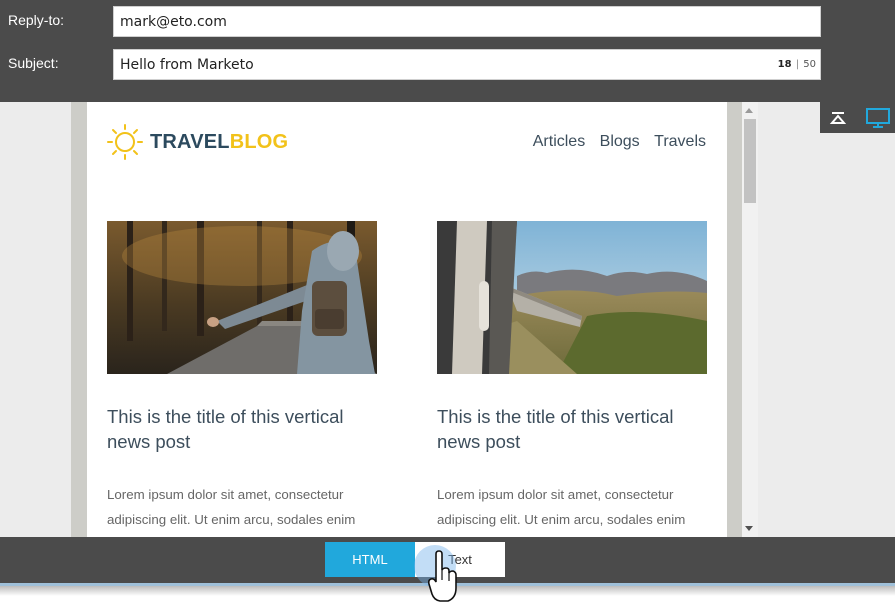 The image size is (895, 615). Describe the element at coordinates (620, 141) in the screenshot. I see `nav-link-blogs: Blogs` at that location.